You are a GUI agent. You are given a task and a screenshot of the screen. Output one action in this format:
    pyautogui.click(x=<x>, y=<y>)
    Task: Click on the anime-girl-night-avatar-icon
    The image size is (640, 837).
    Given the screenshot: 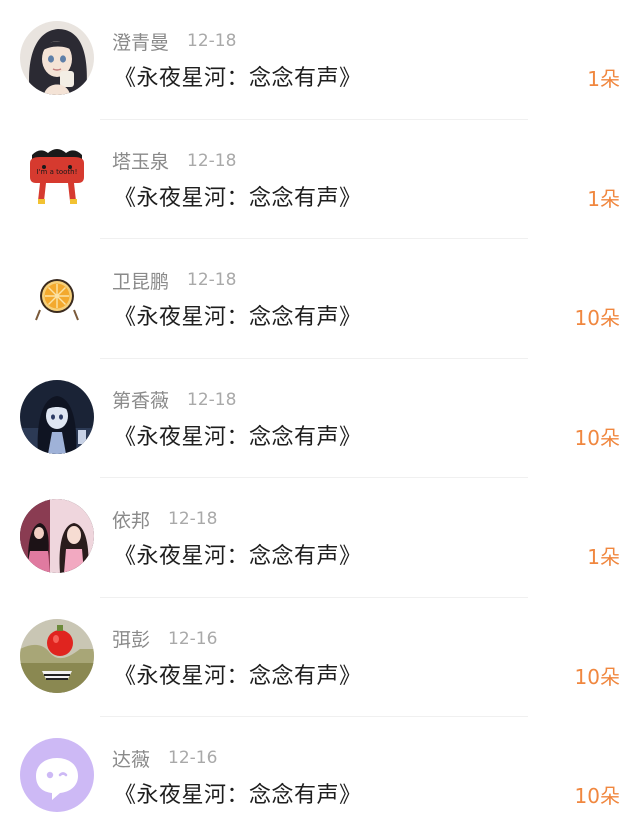 What is the action you would take?
    pyautogui.click(x=57, y=416)
    